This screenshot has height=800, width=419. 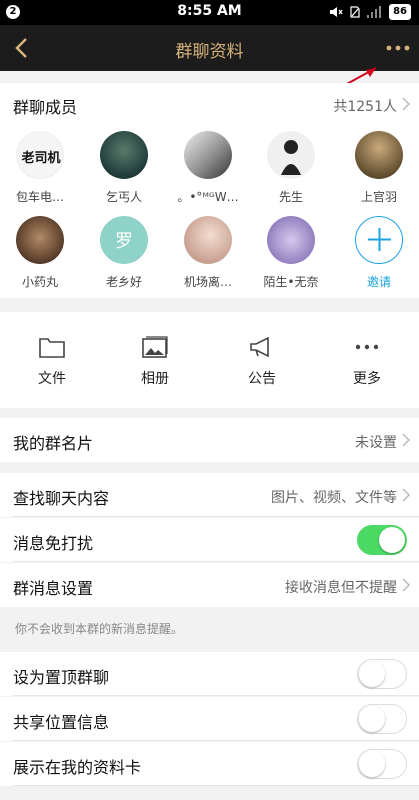 I want to click on invite-label: 邀请, so click(x=378, y=282).